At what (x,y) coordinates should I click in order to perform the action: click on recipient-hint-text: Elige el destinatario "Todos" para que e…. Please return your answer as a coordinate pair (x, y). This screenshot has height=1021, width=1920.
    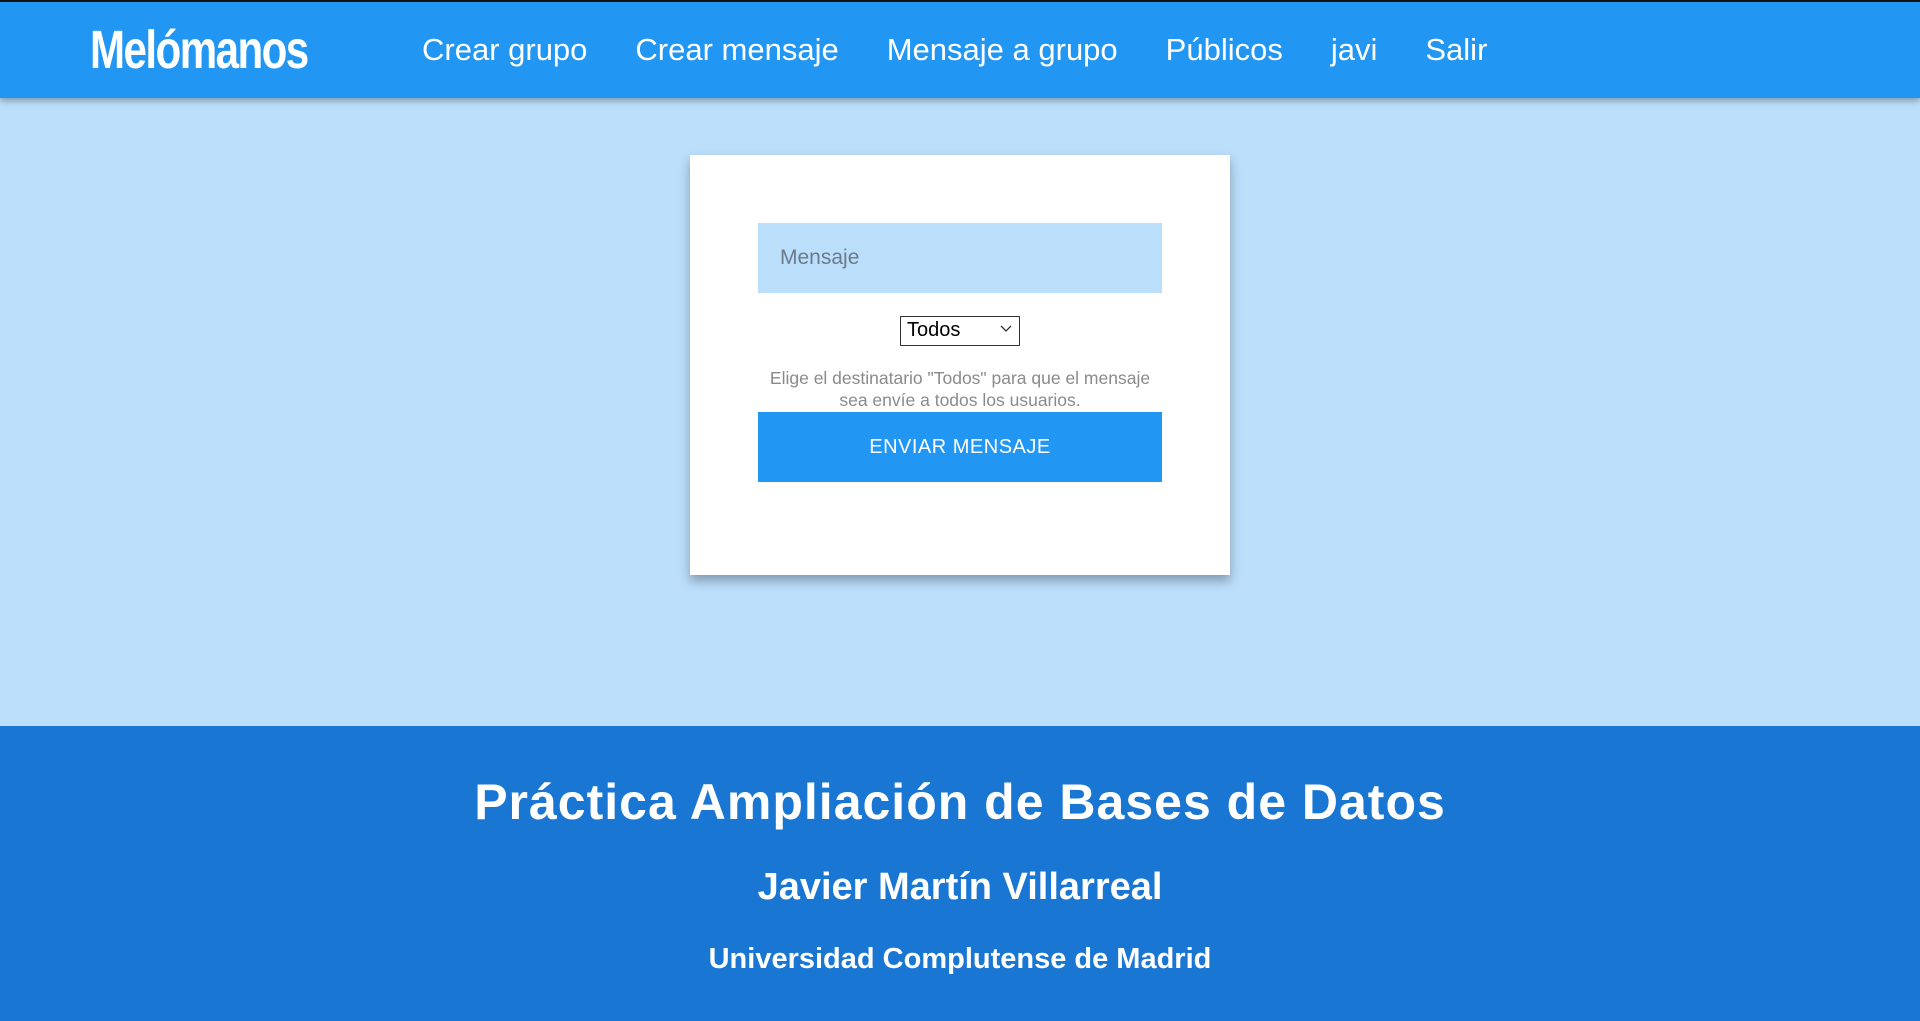
    Looking at the image, I should click on (960, 389).